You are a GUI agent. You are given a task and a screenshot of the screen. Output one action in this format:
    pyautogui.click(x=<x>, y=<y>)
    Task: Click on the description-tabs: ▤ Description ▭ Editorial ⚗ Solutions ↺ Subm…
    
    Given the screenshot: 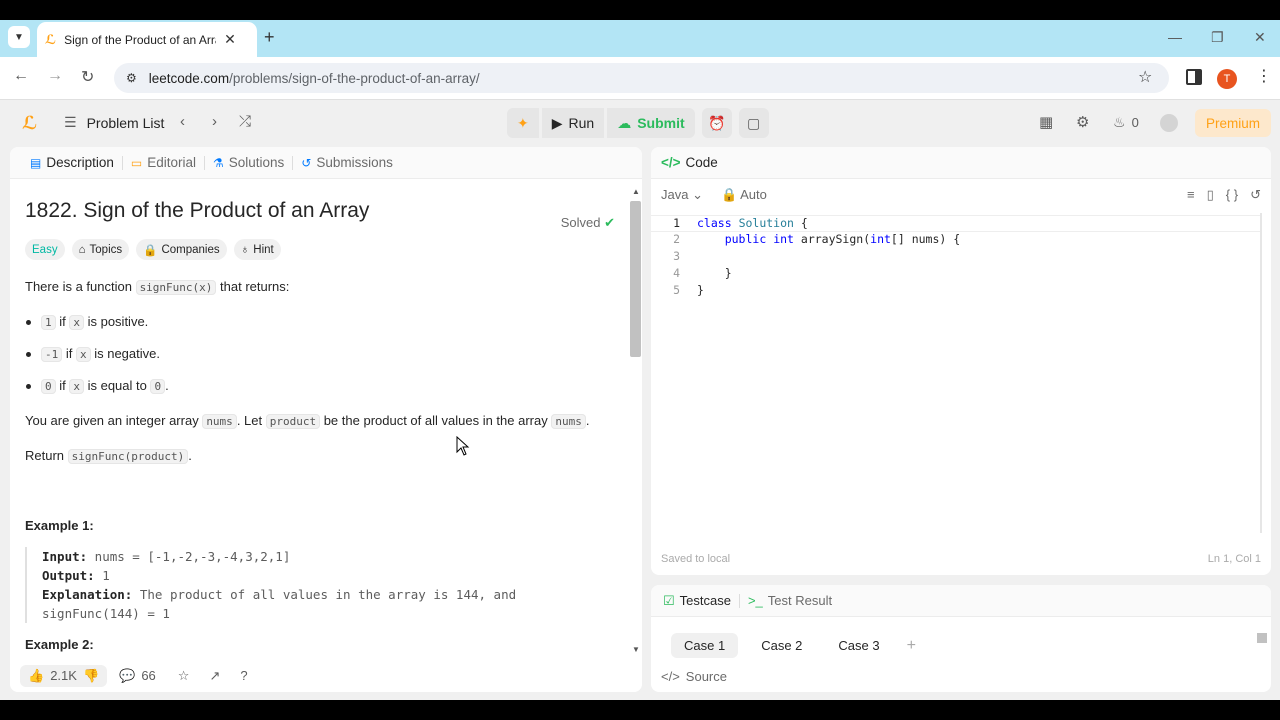 What is the action you would take?
    pyautogui.click(x=326, y=163)
    